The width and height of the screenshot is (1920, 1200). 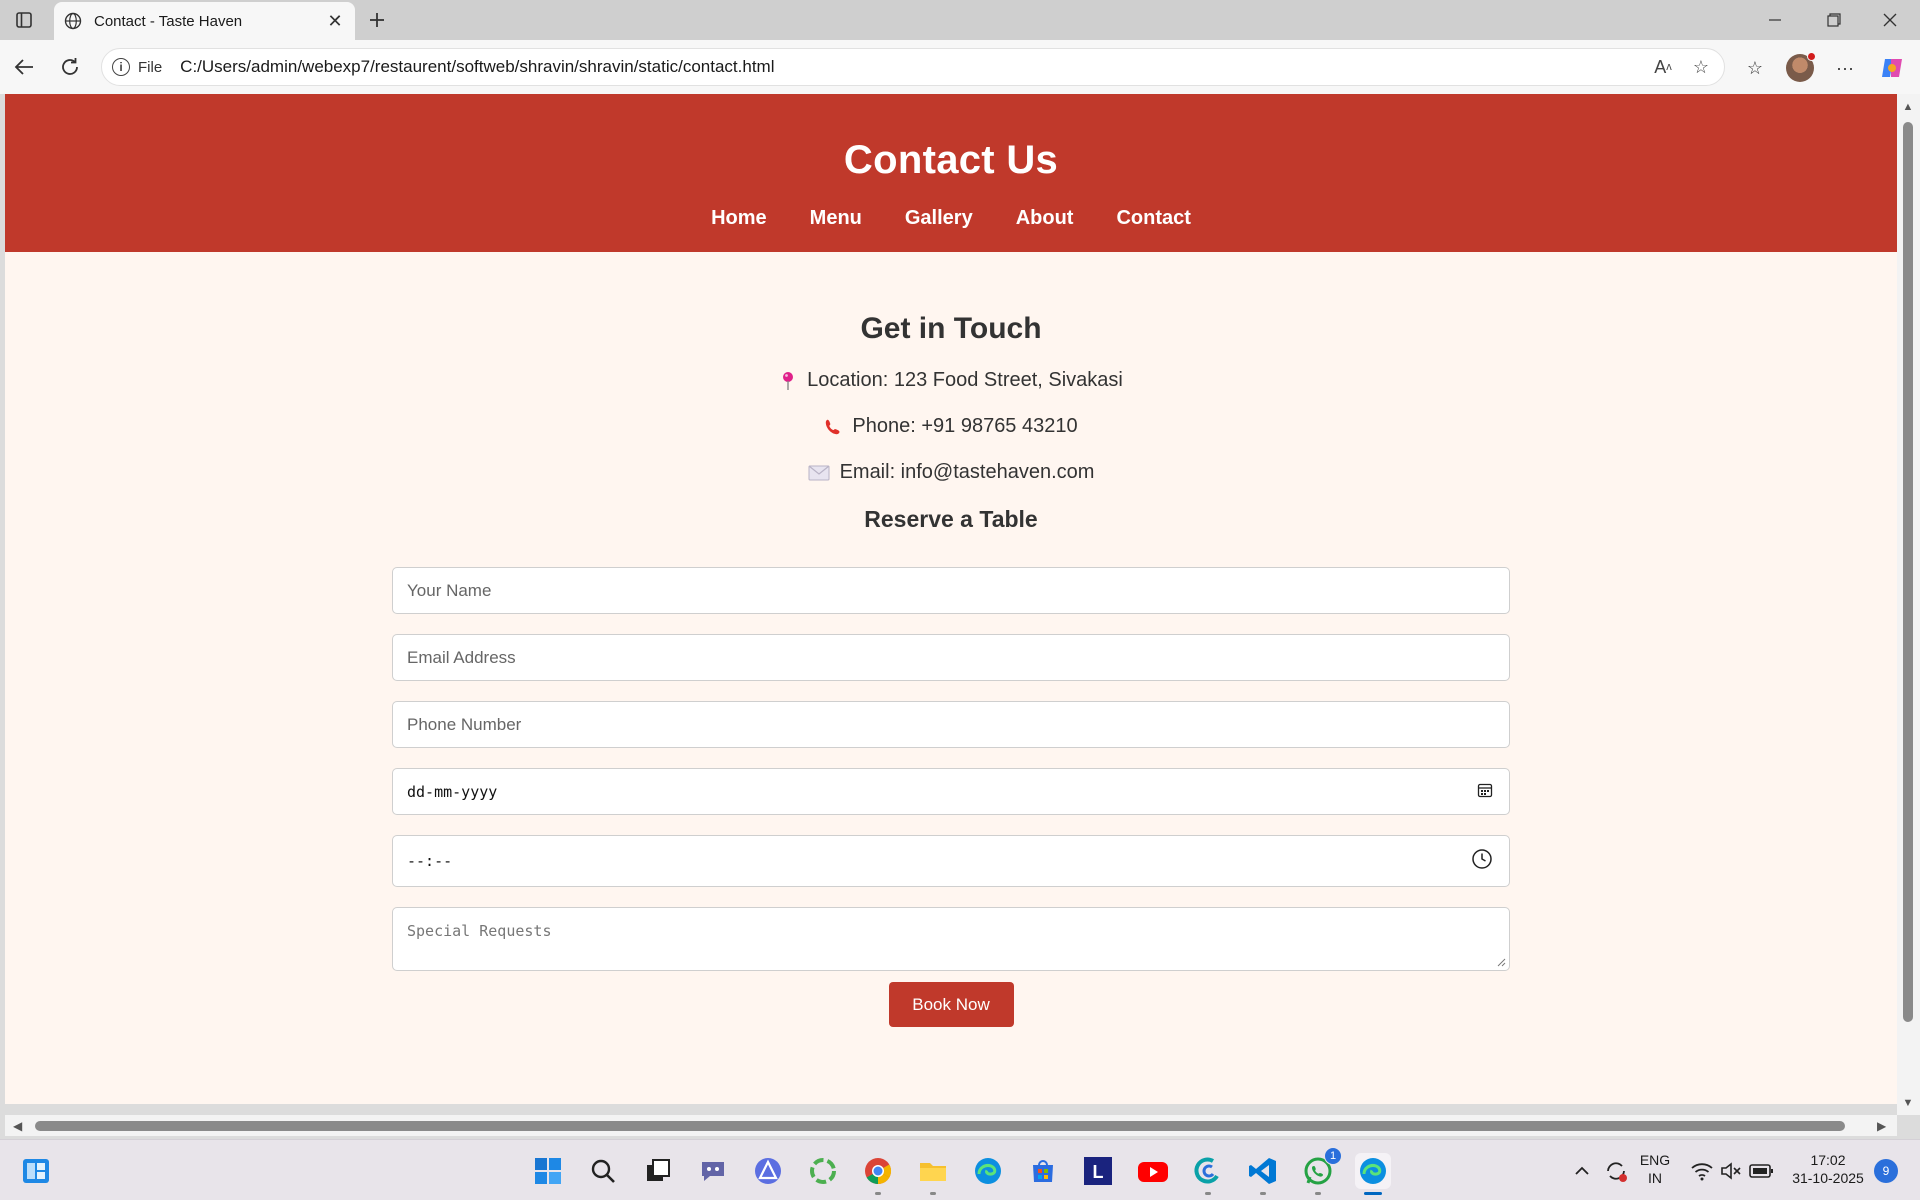 I want to click on app-ring-button, so click(x=823, y=1171).